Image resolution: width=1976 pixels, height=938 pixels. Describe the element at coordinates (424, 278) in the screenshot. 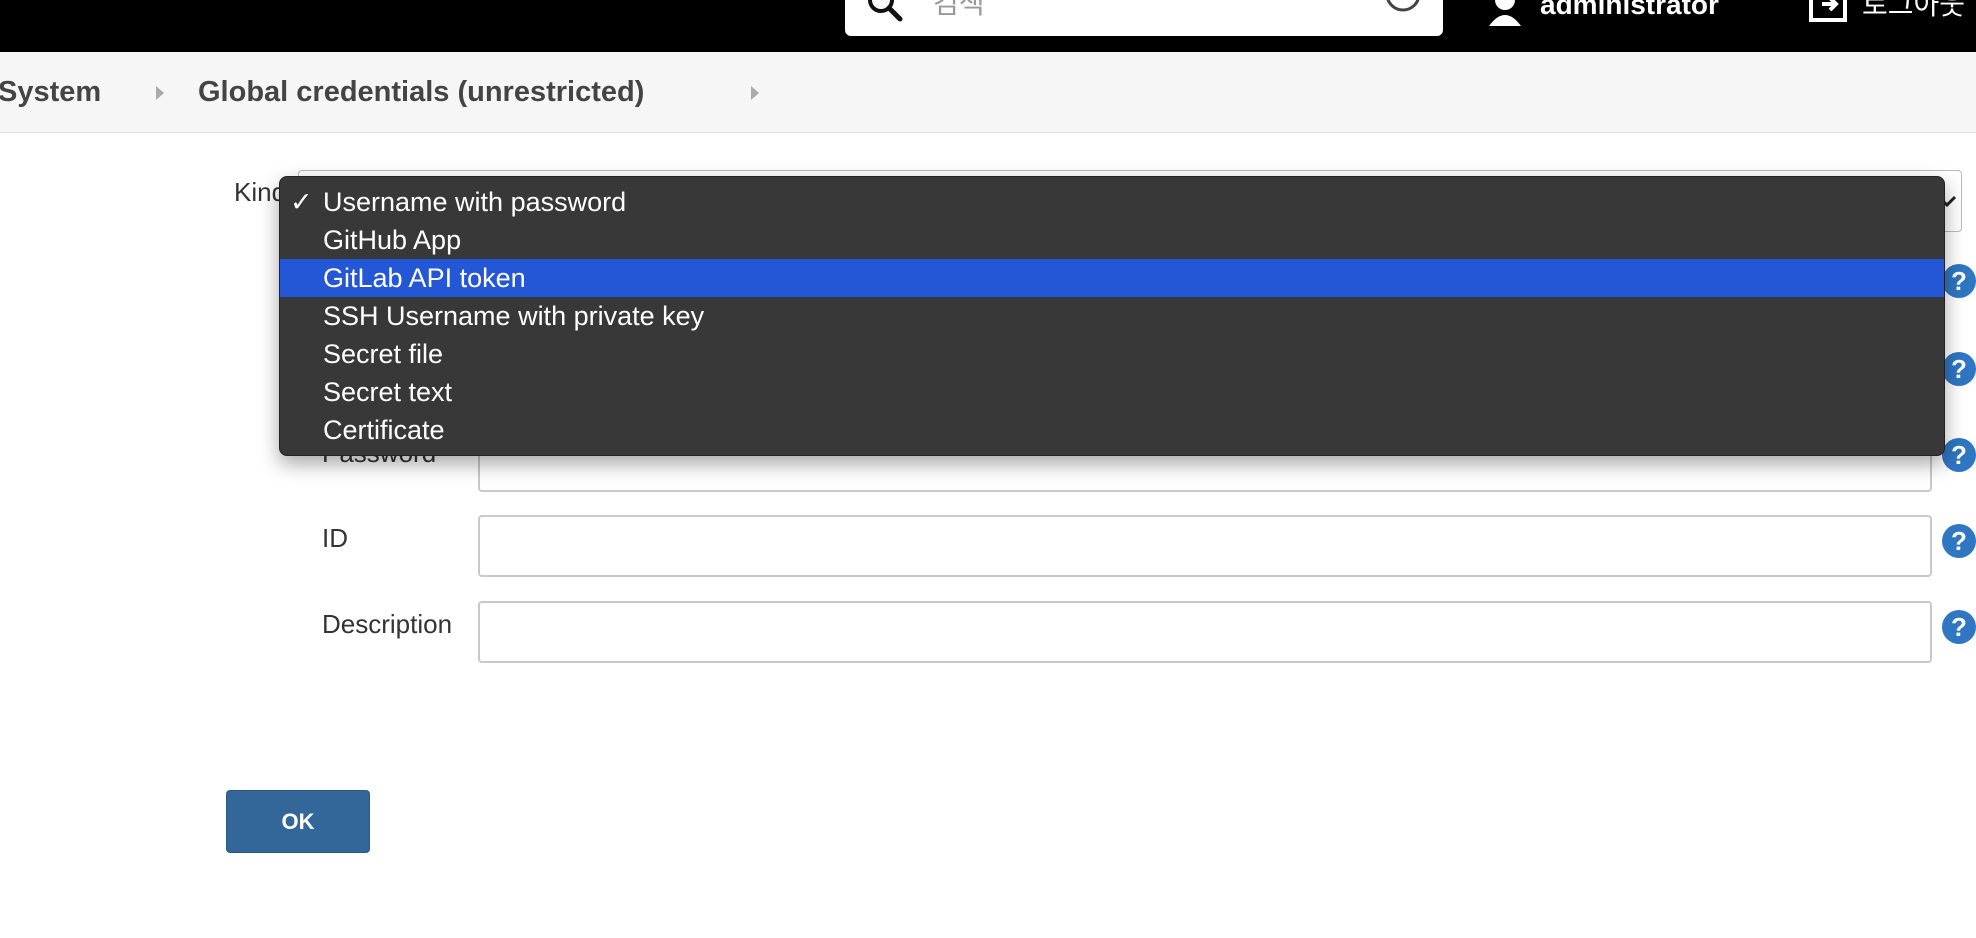

I see `option-label: GitLab API token` at that location.